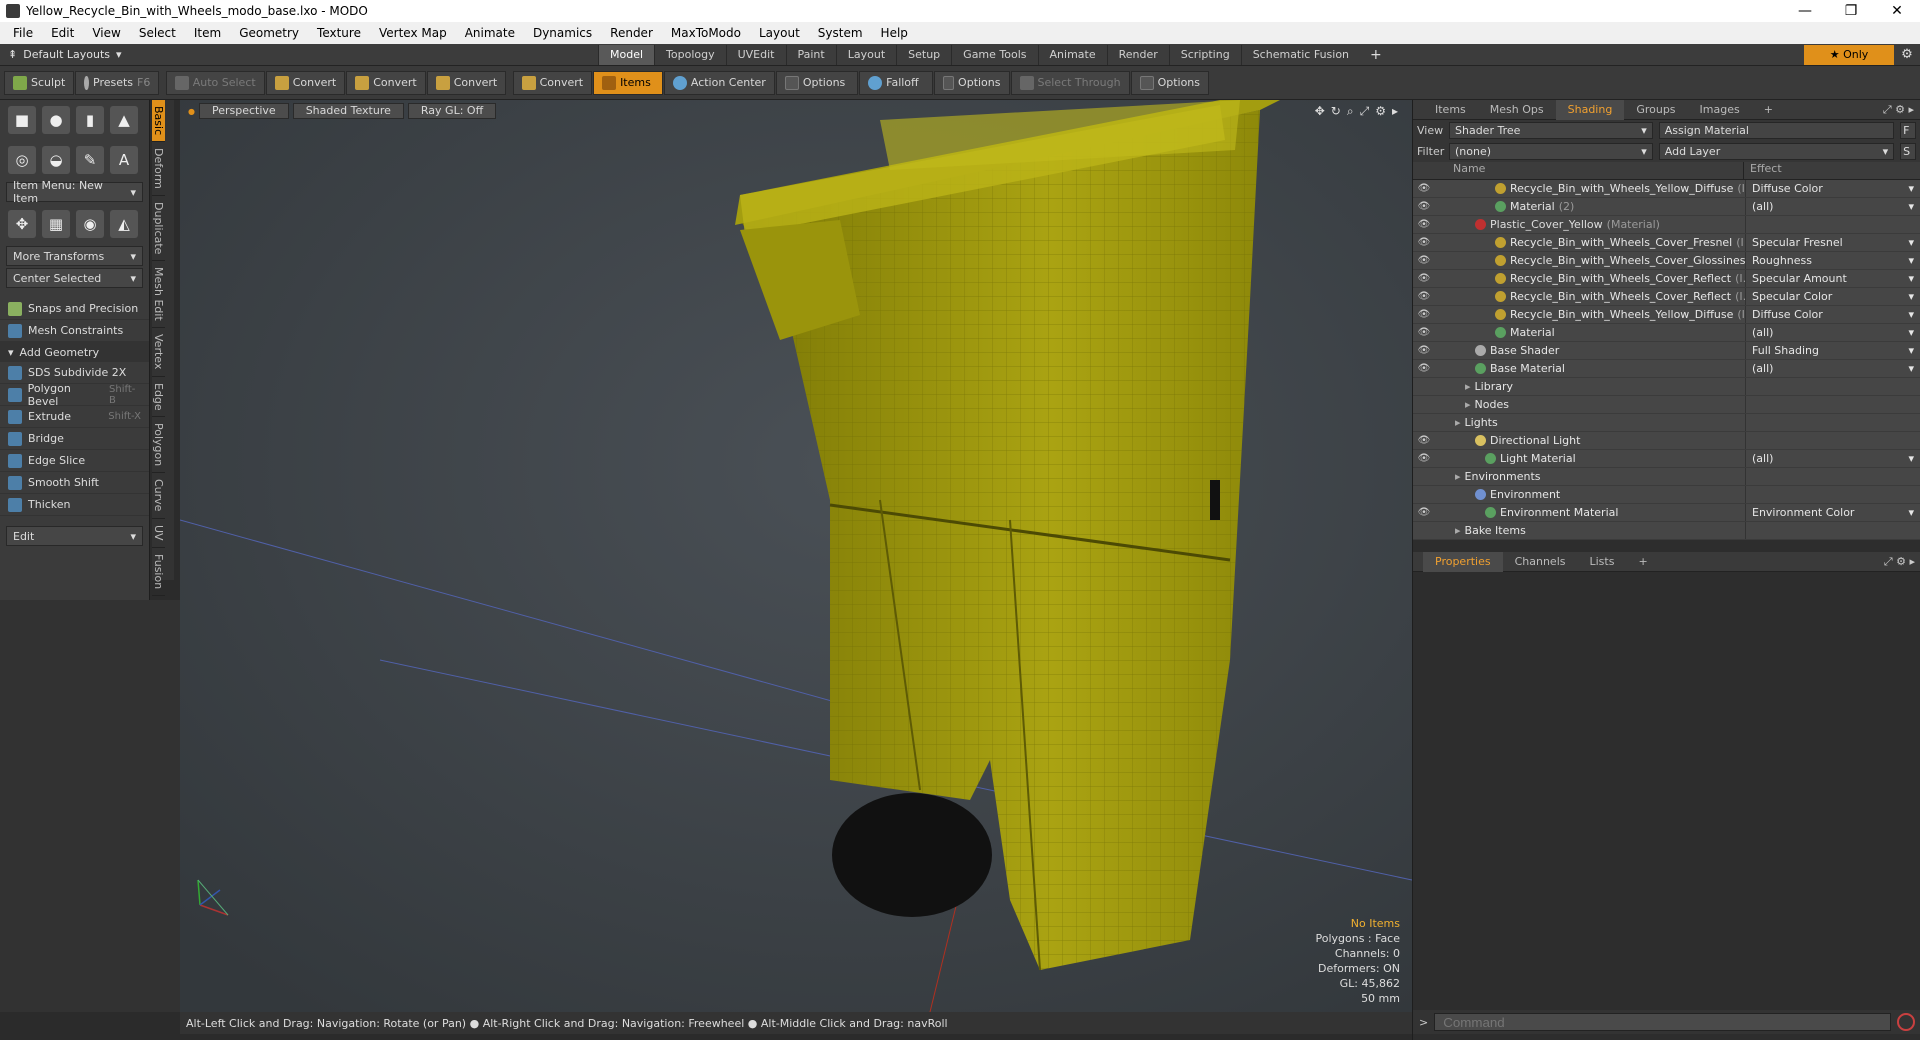  I want to click on tab-images: Images, so click(1720, 110).